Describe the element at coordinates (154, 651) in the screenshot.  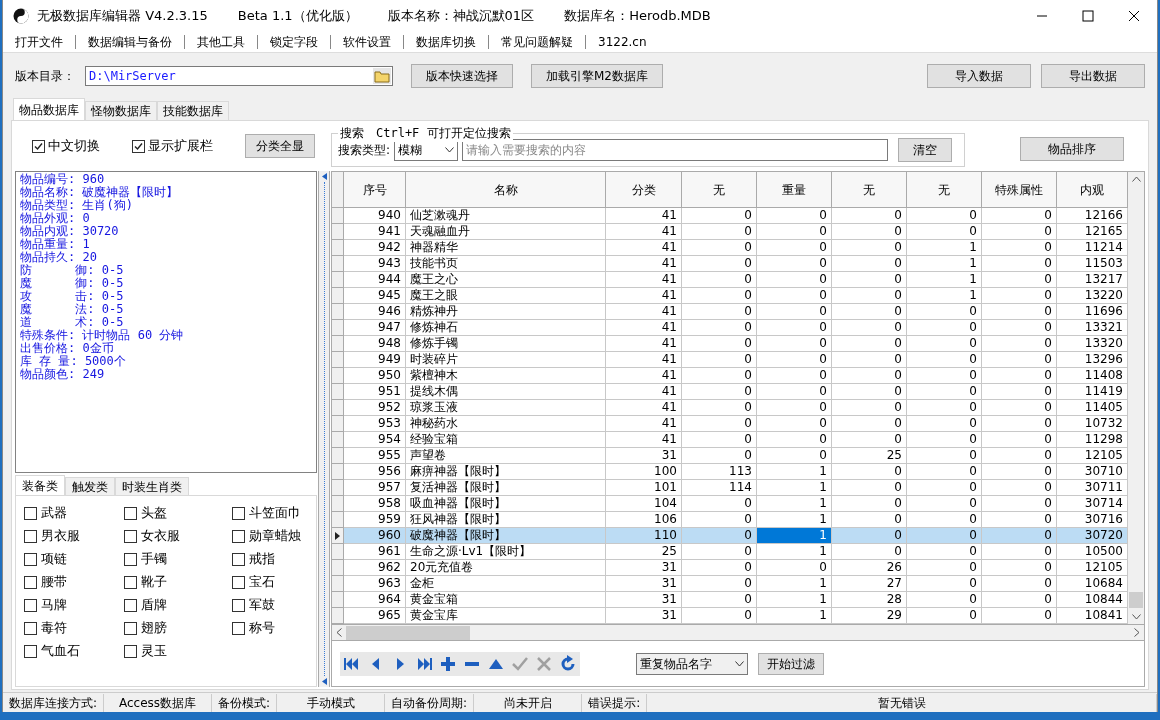
I see `checkbox-label: 灵玉` at that location.